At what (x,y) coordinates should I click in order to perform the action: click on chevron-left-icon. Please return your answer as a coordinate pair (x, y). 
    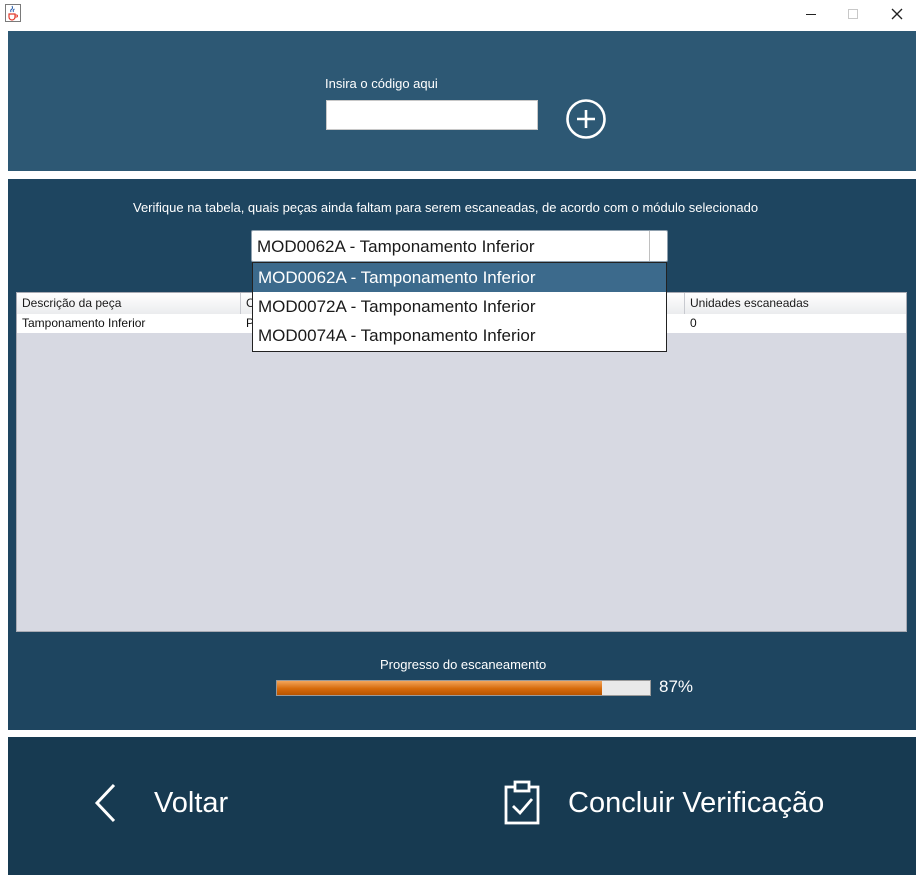
    Looking at the image, I should click on (105, 803).